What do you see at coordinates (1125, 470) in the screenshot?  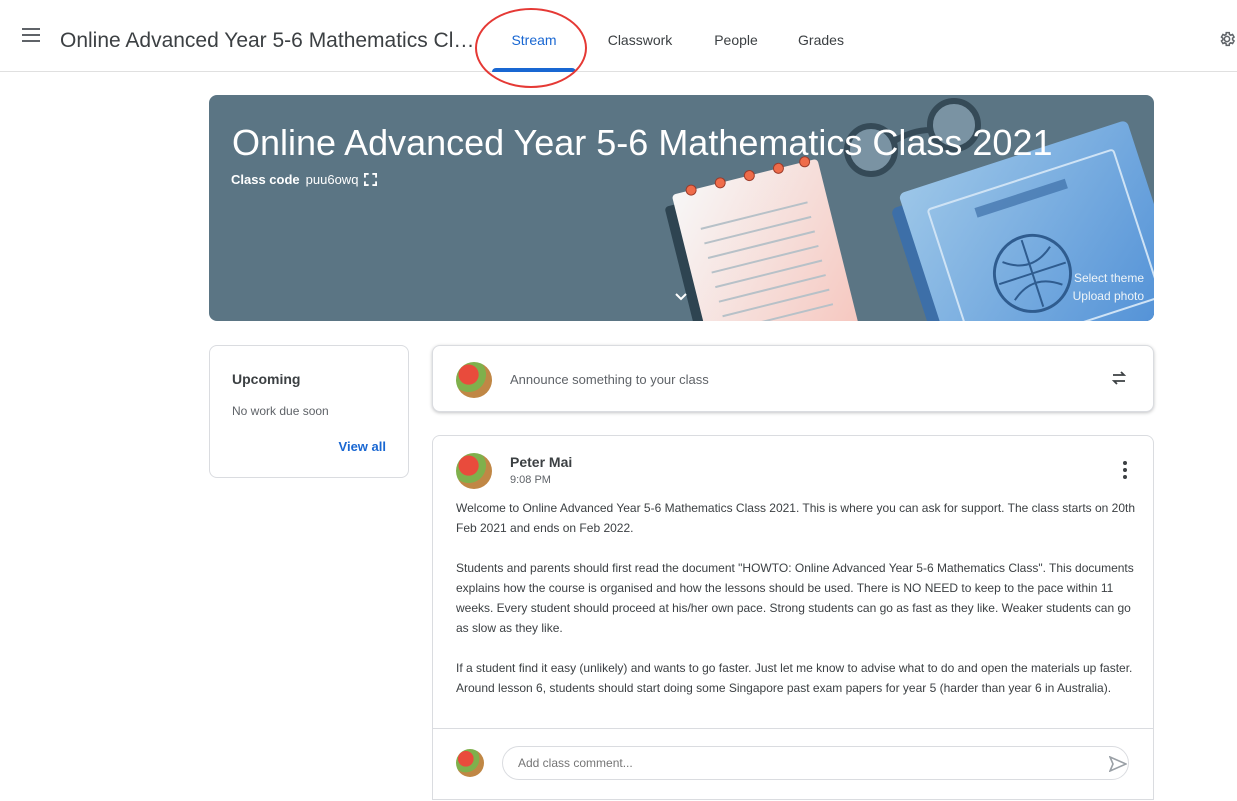 I see `more-options-icon` at bounding box center [1125, 470].